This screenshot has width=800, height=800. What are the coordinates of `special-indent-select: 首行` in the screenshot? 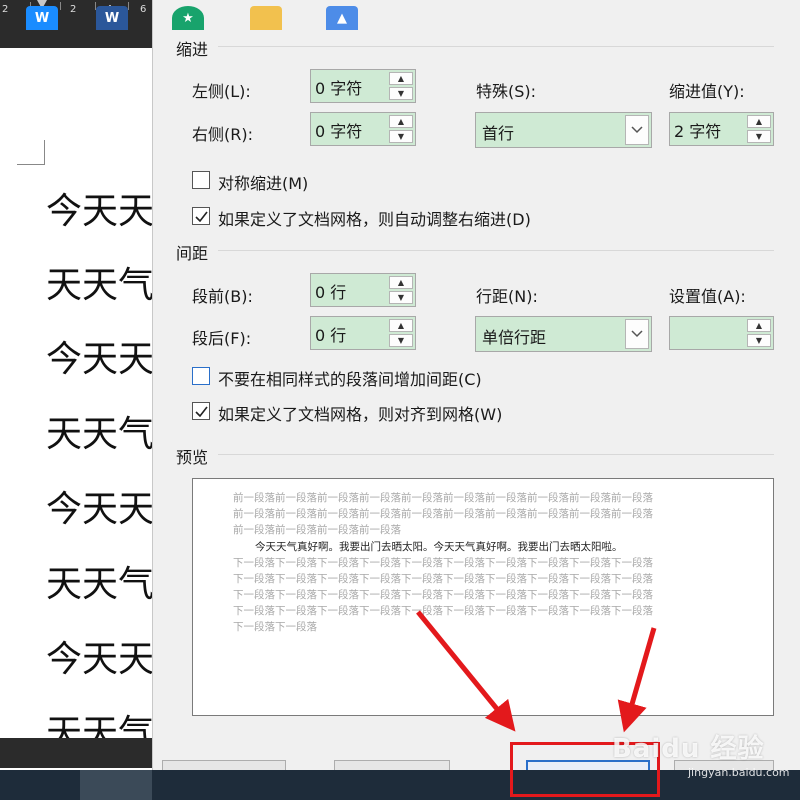 It's located at (563, 130).